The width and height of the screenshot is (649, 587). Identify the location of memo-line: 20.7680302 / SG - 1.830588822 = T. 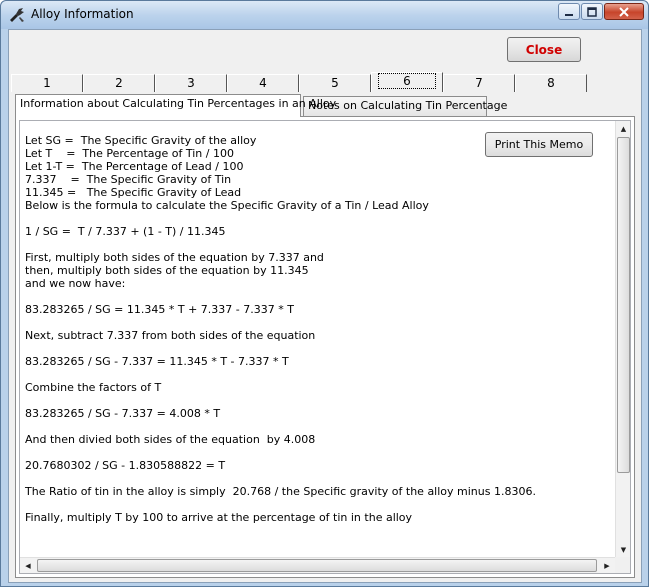
(125, 465).